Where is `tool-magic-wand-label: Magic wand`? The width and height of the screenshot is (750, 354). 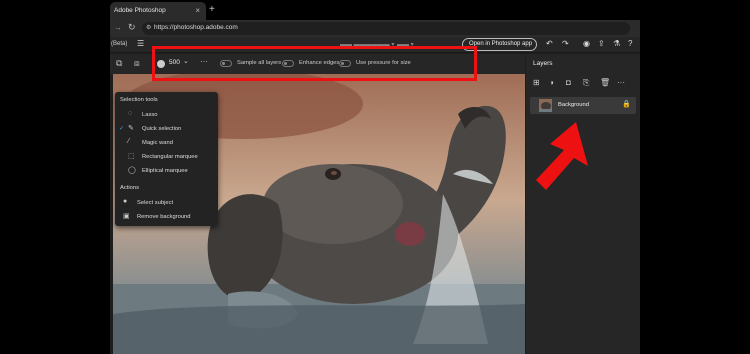 tool-magic-wand-label: Magic wand is located at coordinates (157, 143).